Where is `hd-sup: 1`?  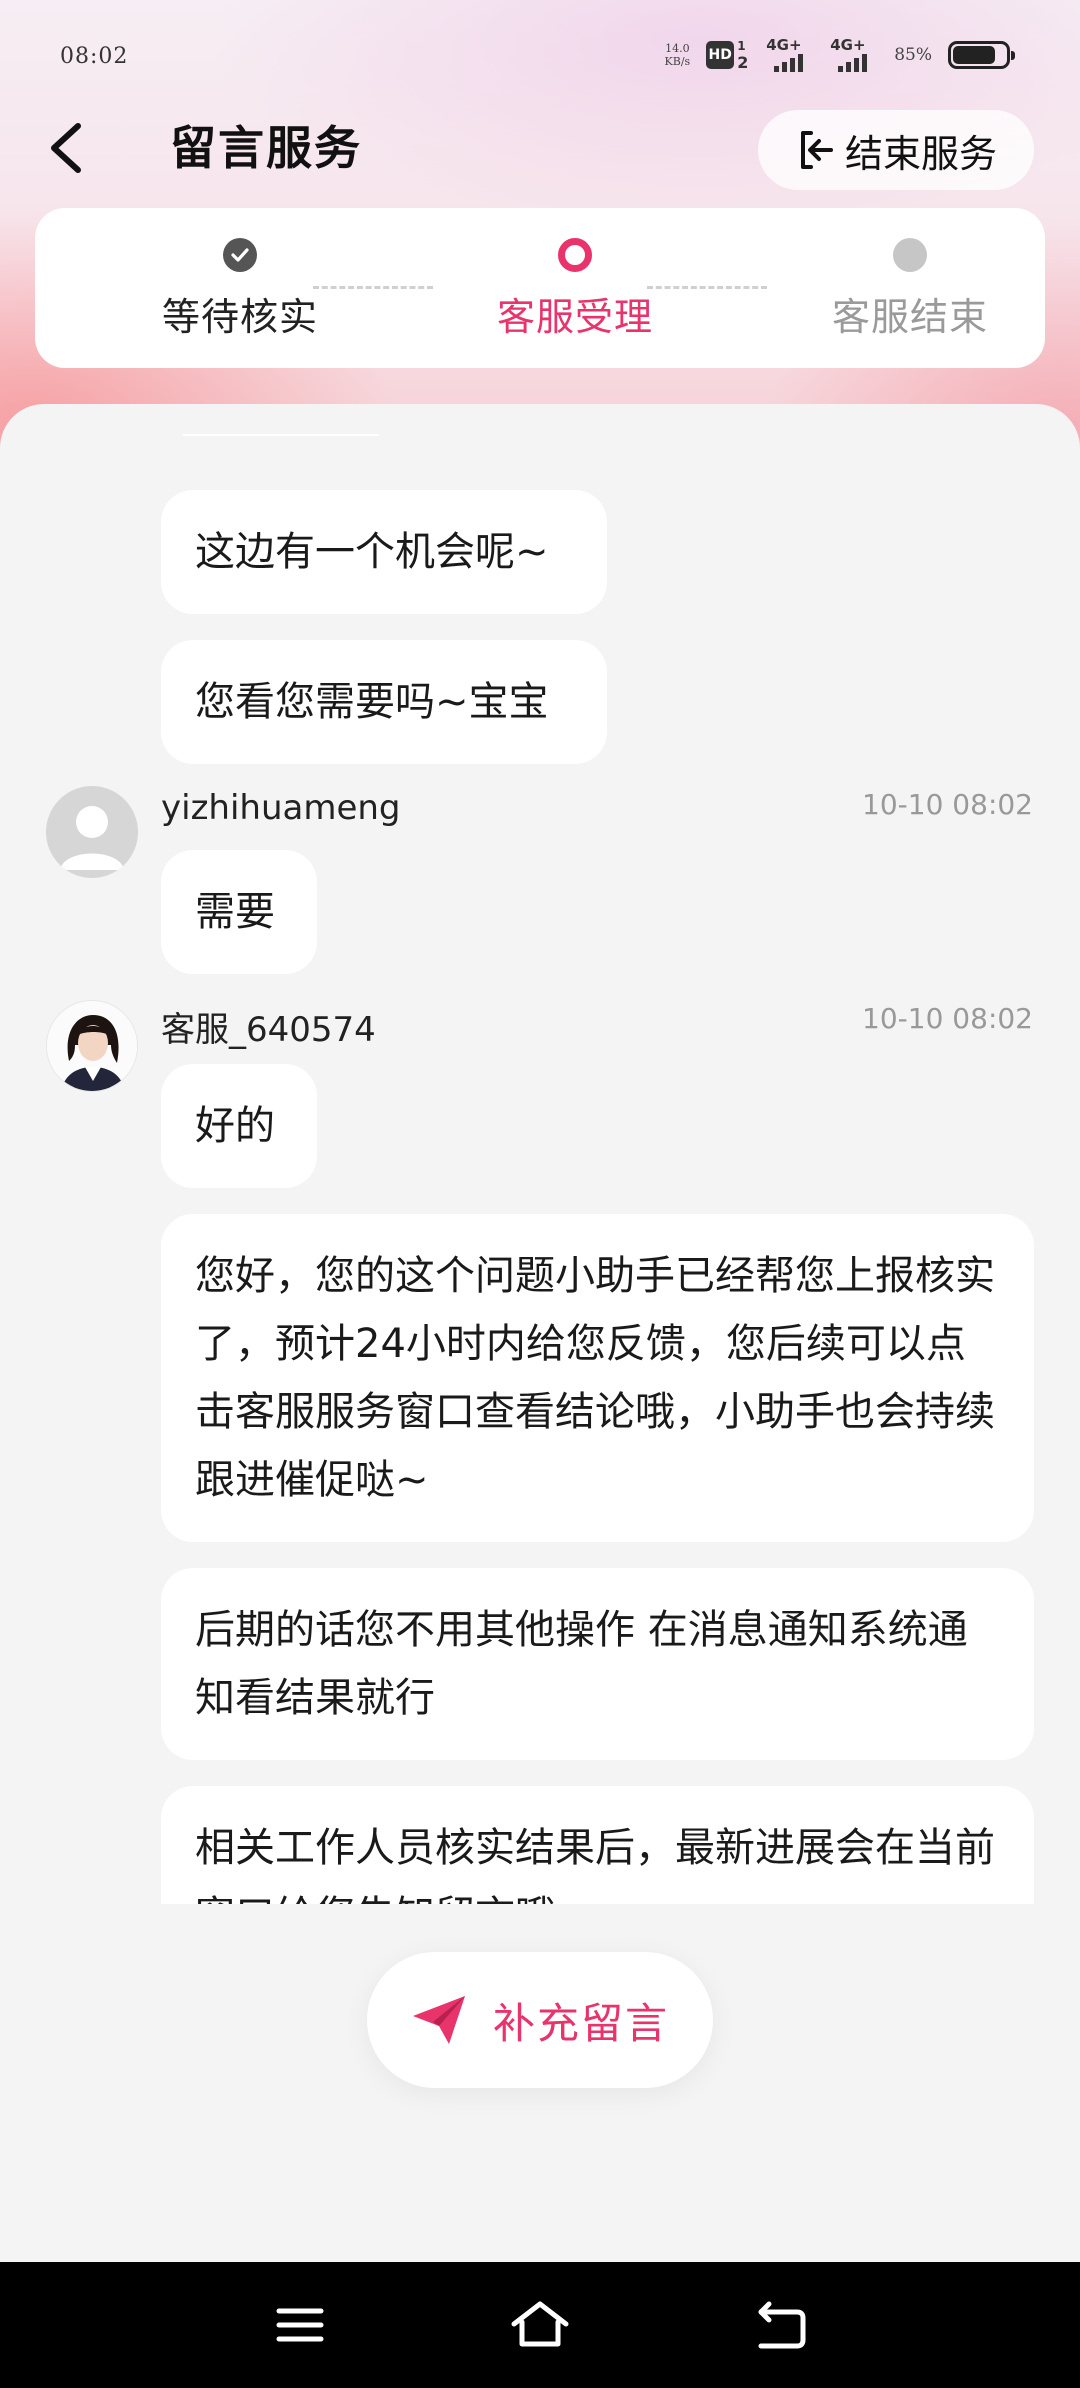 hd-sup: 1 is located at coordinates (741, 46).